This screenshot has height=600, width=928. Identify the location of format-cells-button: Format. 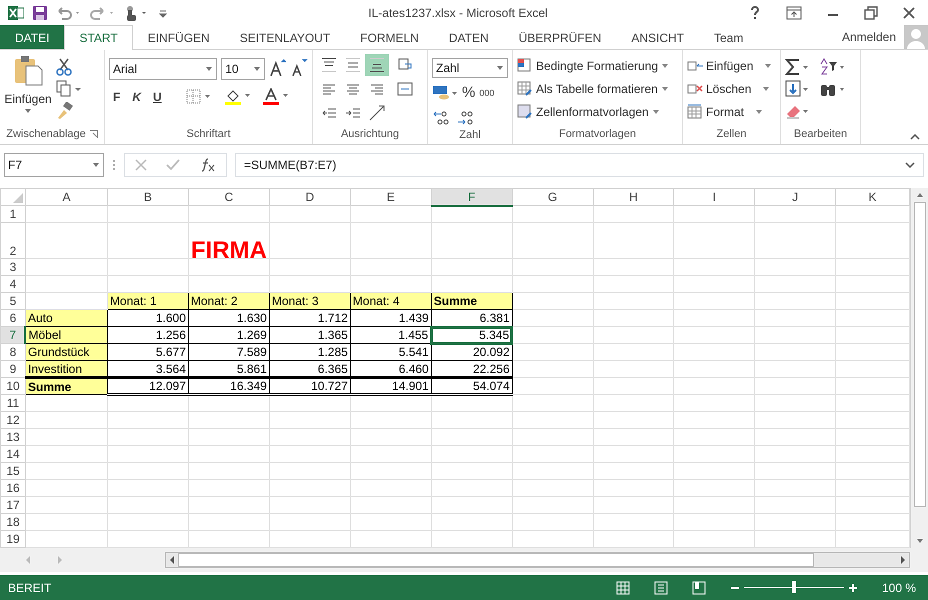
(731, 111).